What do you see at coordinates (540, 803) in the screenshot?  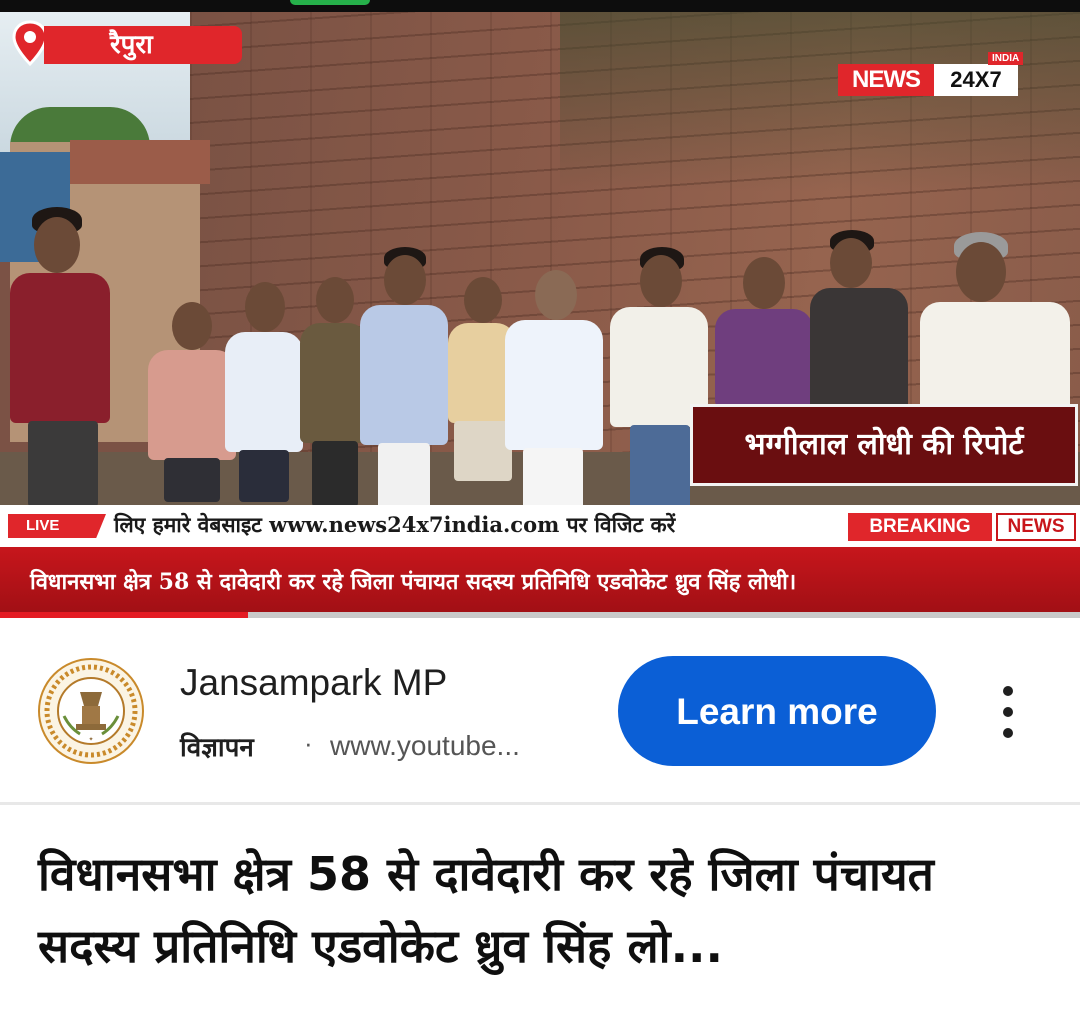 I see `divider` at bounding box center [540, 803].